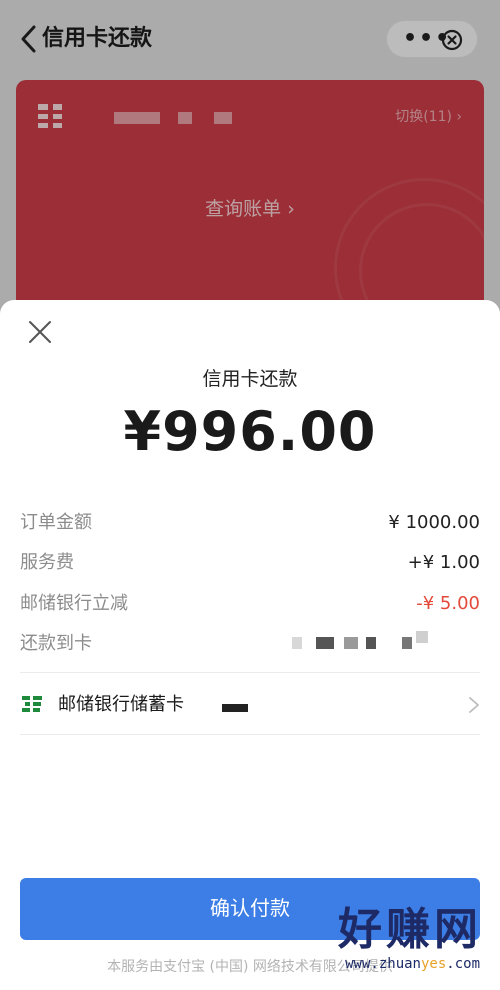 The width and height of the screenshot is (500, 990). I want to click on psbc-bank-icon, so click(32, 704).